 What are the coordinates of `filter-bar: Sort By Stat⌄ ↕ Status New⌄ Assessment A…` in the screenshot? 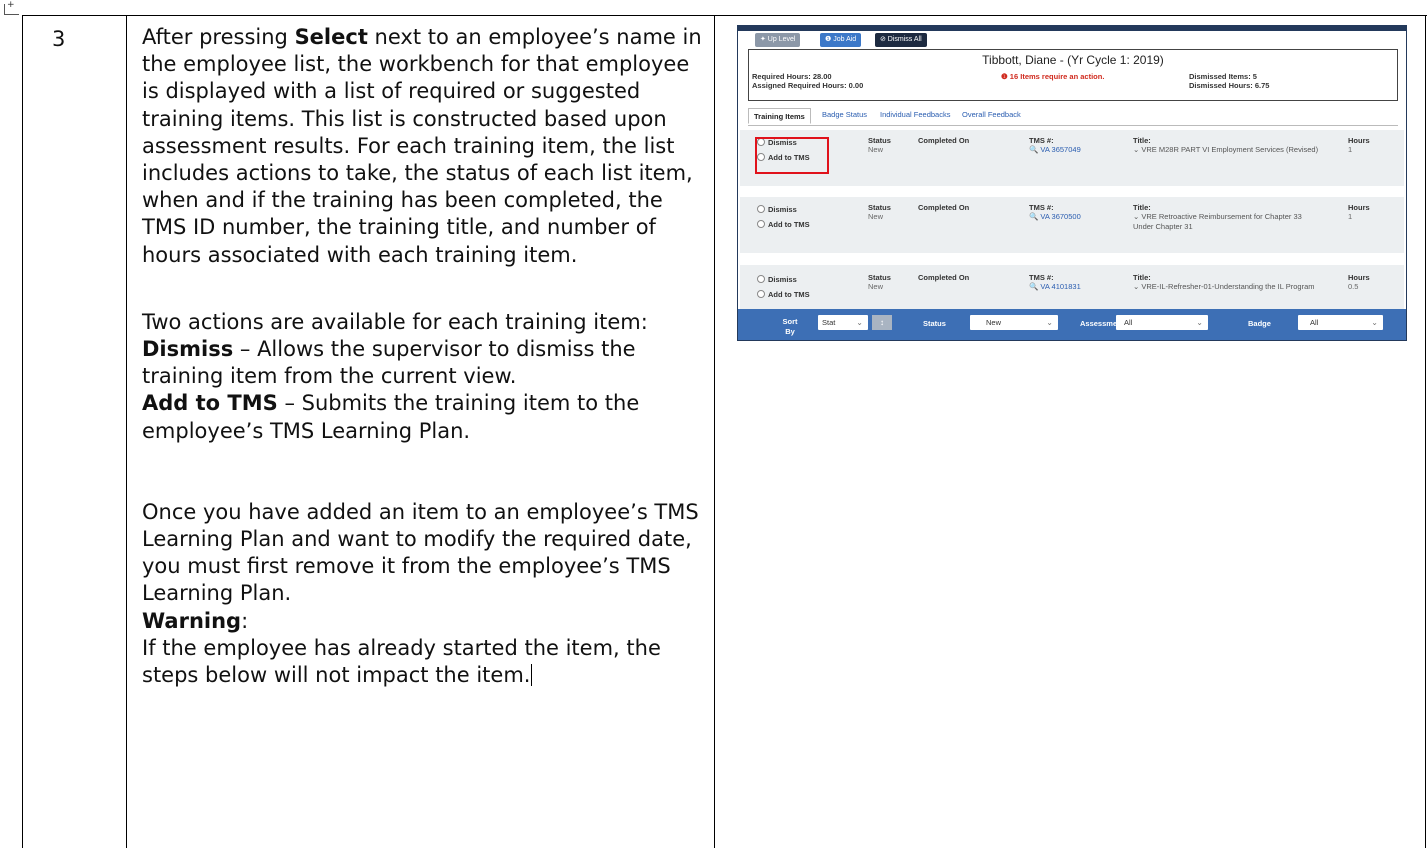 It's located at (1072, 324).